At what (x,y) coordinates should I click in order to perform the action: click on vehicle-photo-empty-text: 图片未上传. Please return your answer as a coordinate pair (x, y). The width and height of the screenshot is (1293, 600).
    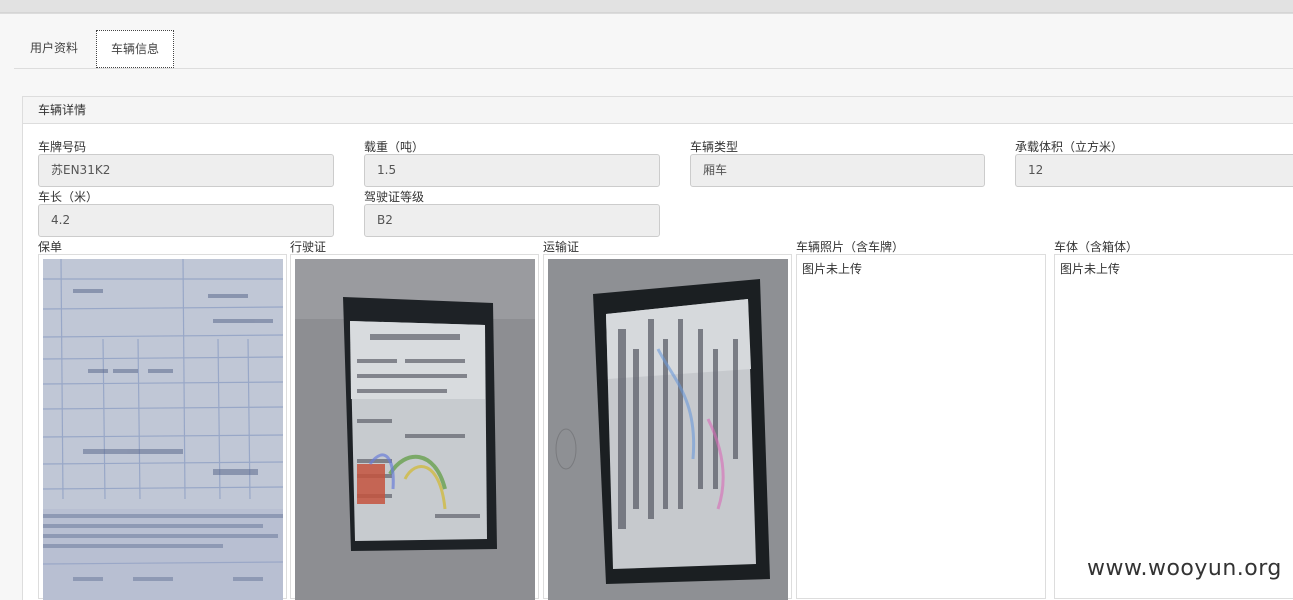
    Looking at the image, I should click on (832, 269).